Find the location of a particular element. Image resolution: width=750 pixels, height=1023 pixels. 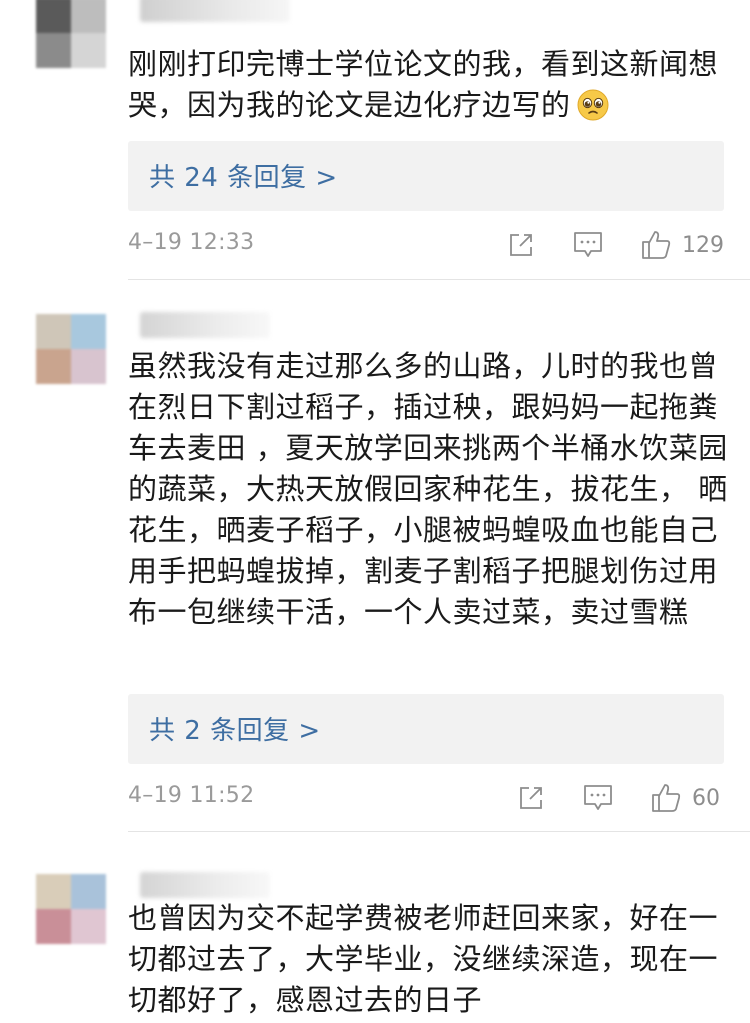

comment-meta: 4–19 12:33 129 is located at coordinates (426, 245).